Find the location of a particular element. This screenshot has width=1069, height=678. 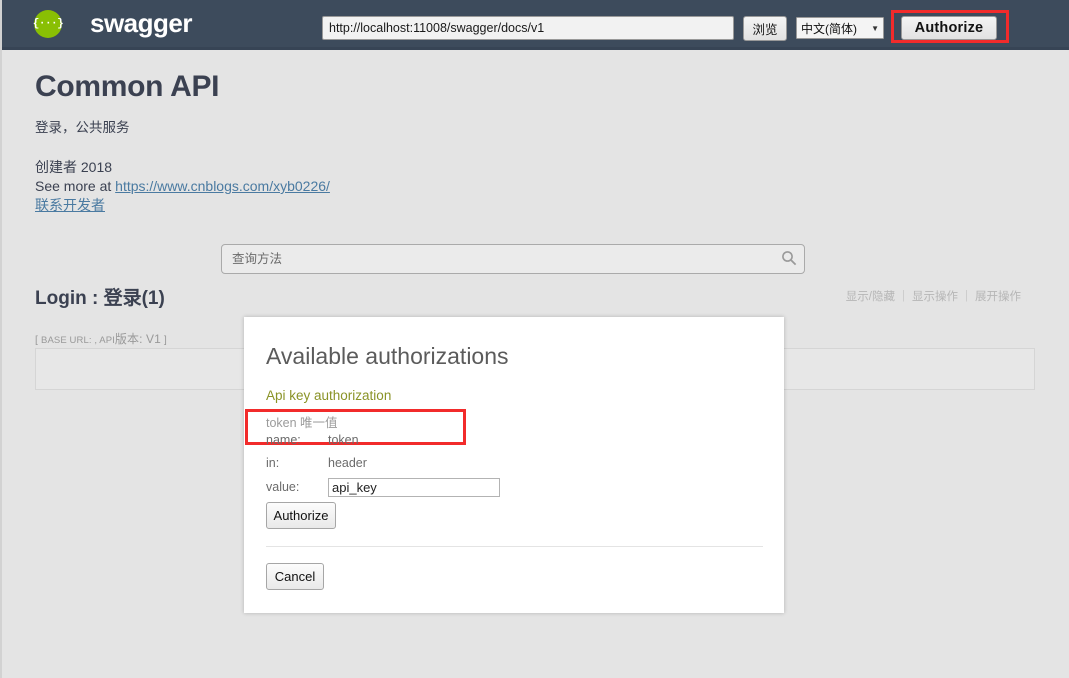

auth-in-row: in: header is located at coordinates (316, 463).